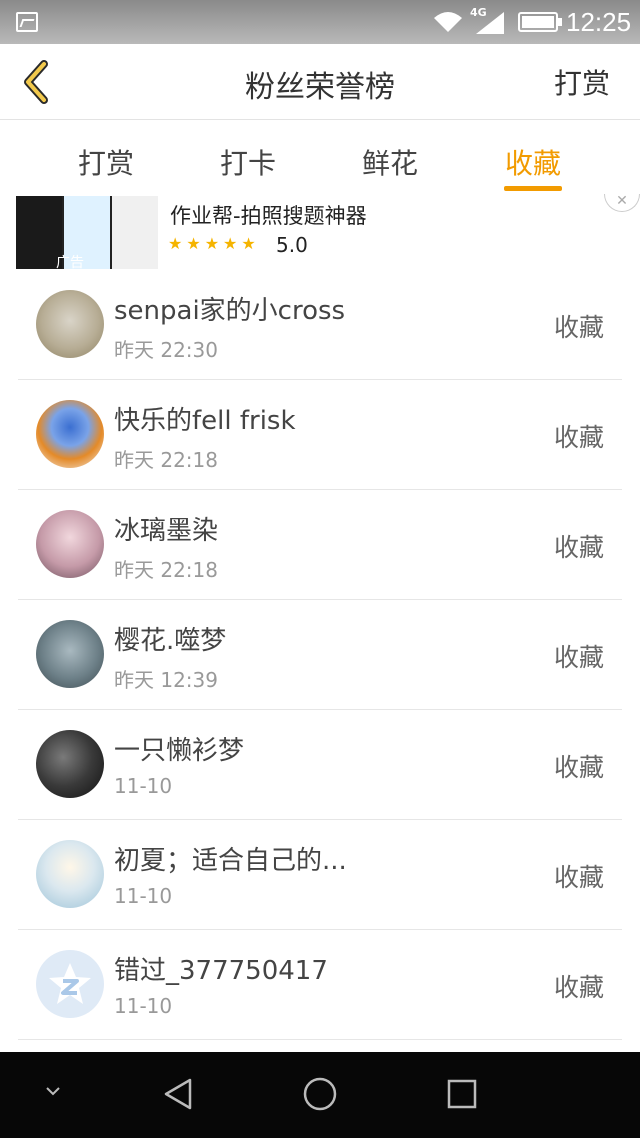 Image resolution: width=640 pixels, height=1138 pixels. I want to click on header: 粉丝荣誉榜 打赏, so click(320, 82).